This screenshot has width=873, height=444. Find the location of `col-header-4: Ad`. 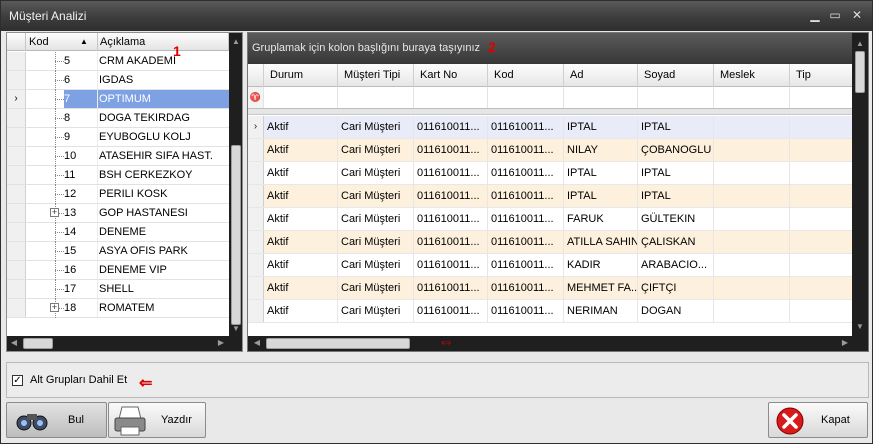

col-header-4: Ad is located at coordinates (601, 75).